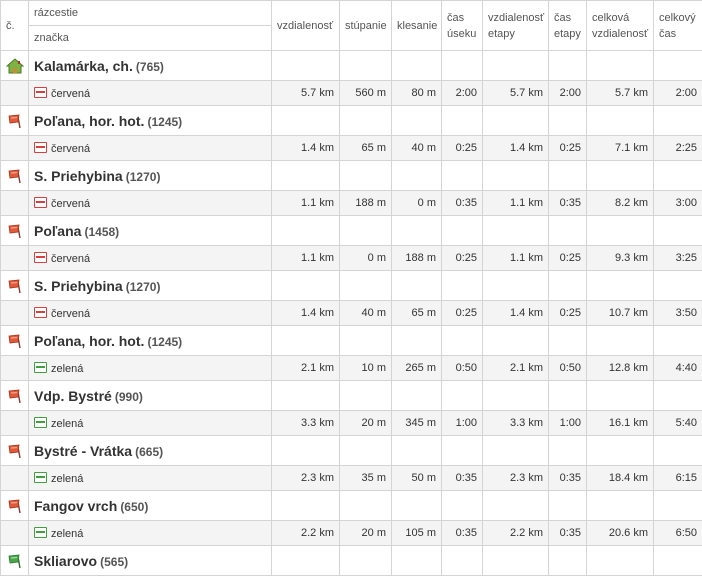 Image resolution: width=702 pixels, height=577 pixels. Describe the element at coordinates (40, 202) in the screenshot. I see `trail-mark-red-icon` at that location.